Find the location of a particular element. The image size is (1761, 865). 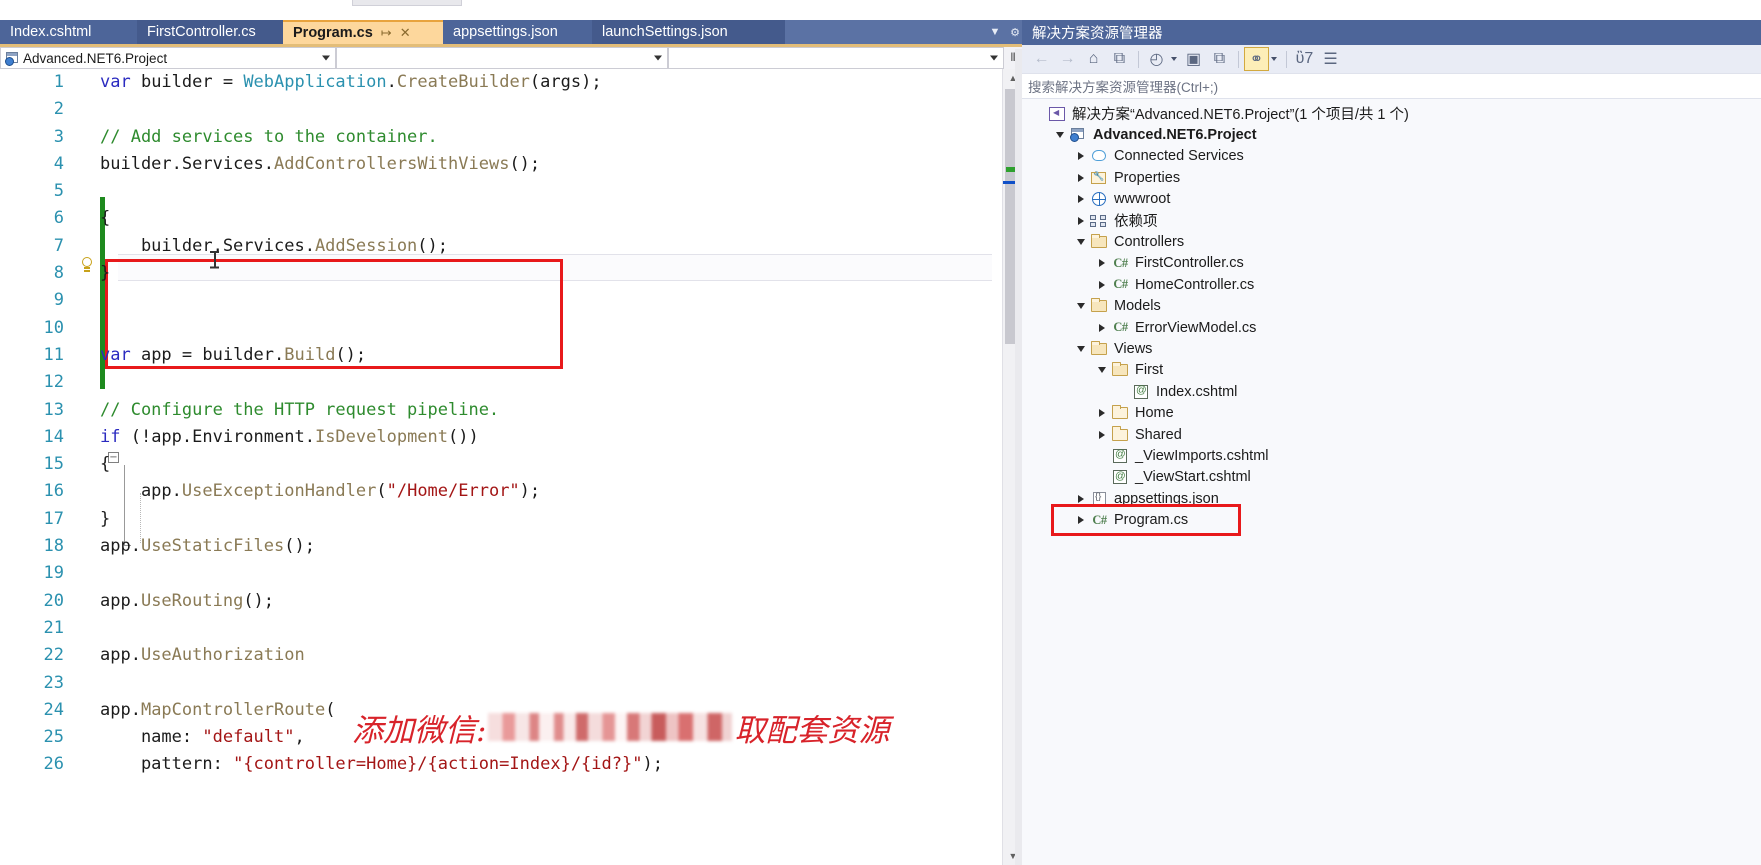

chevron-down-icon: ▼ is located at coordinates (995, 32).